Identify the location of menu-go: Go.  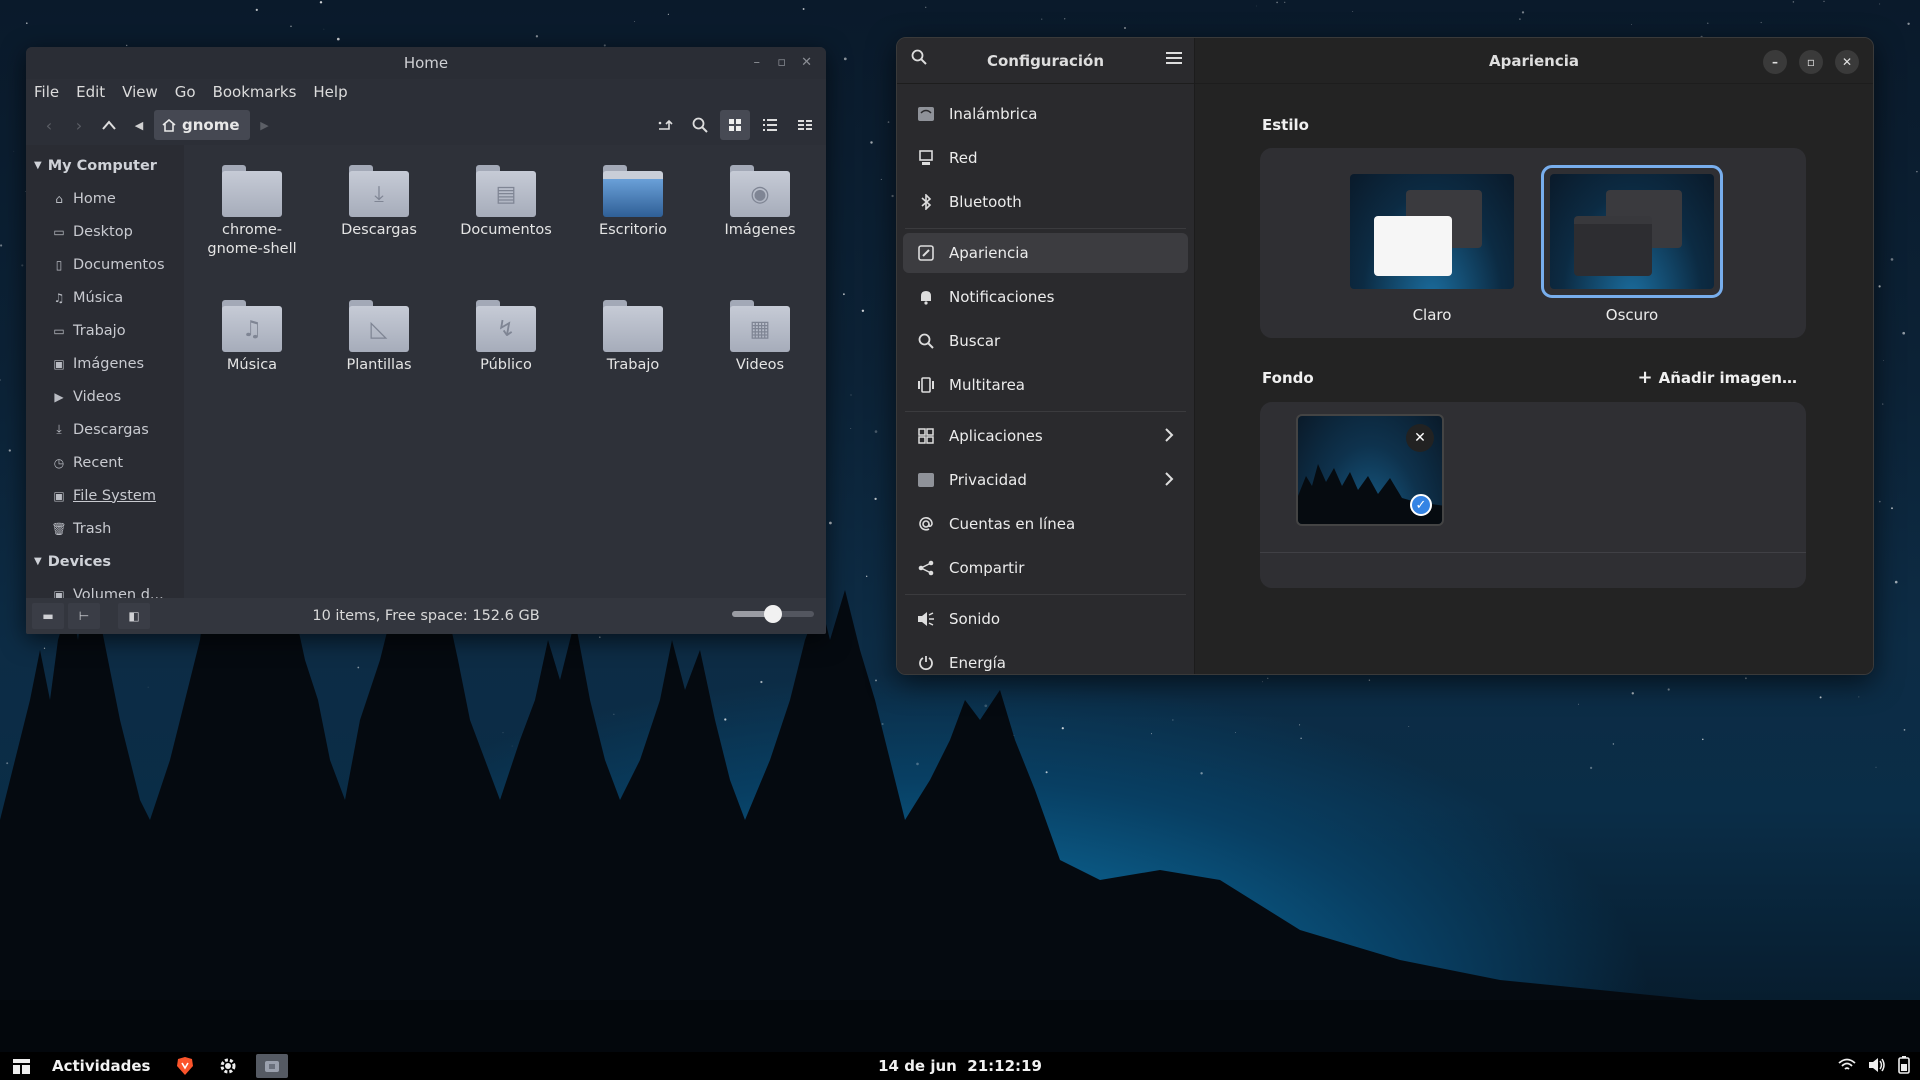
(185, 92).